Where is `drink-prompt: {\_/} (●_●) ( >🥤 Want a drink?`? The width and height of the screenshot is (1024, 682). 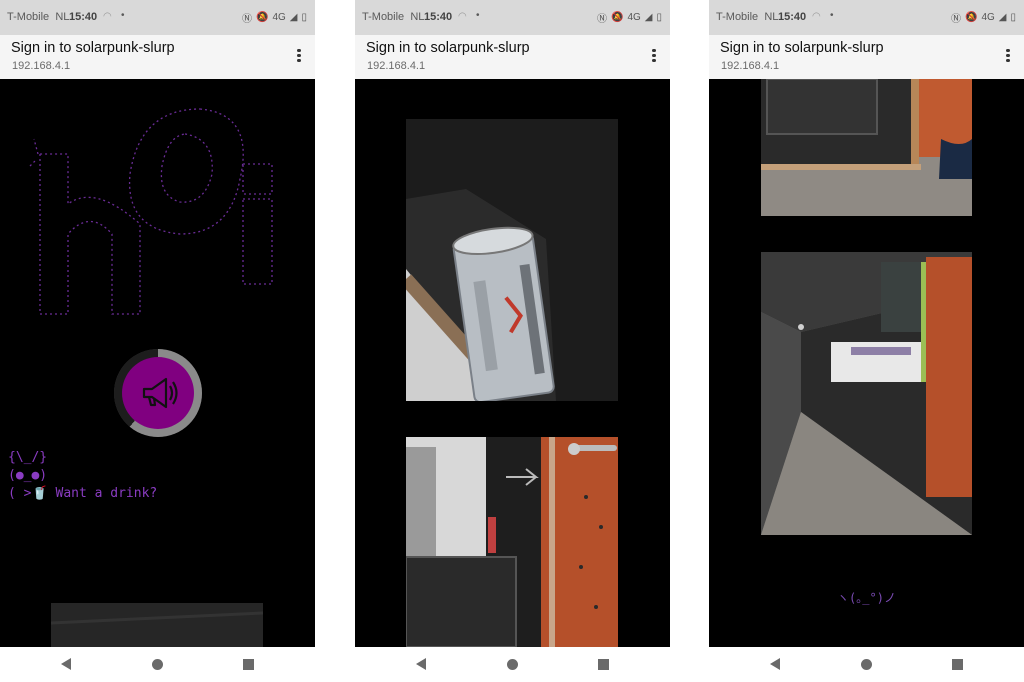
drink-prompt: {\_/} (●_●) ( >🥤 Want a drink? is located at coordinates (82, 476).